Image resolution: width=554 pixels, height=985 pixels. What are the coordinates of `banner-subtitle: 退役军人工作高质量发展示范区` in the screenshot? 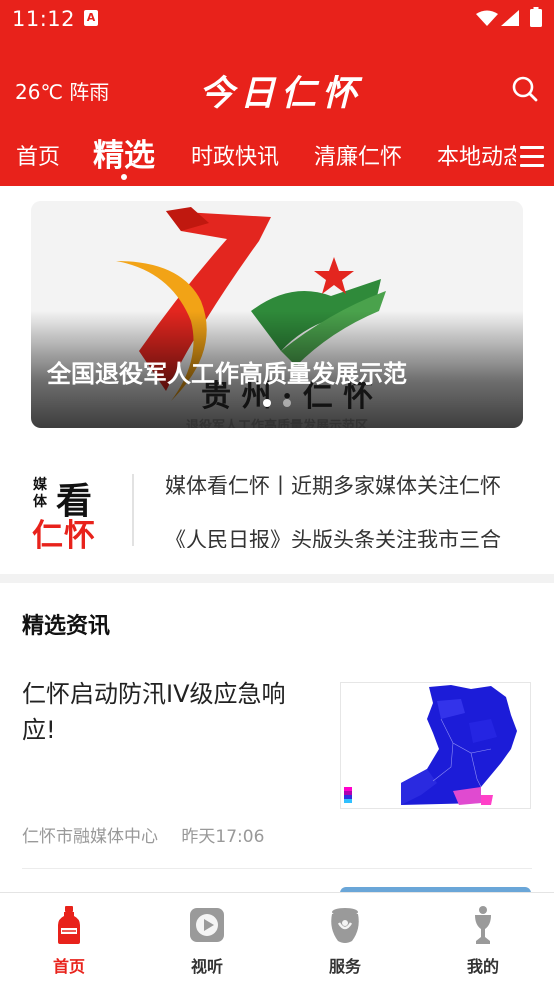 It's located at (276, 423).